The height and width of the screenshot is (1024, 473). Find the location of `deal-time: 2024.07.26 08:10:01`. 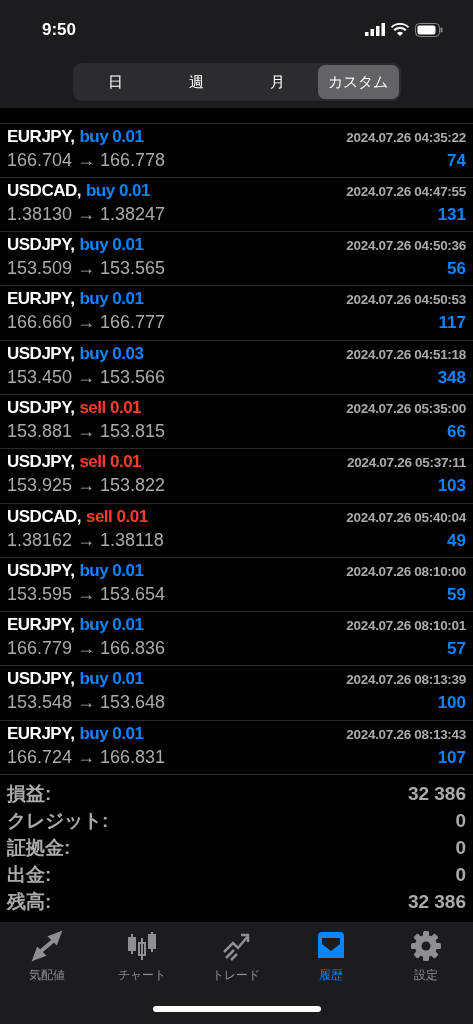

deal-time: 2024.07.26 08:10:01 is located at coordinates (406, 626).